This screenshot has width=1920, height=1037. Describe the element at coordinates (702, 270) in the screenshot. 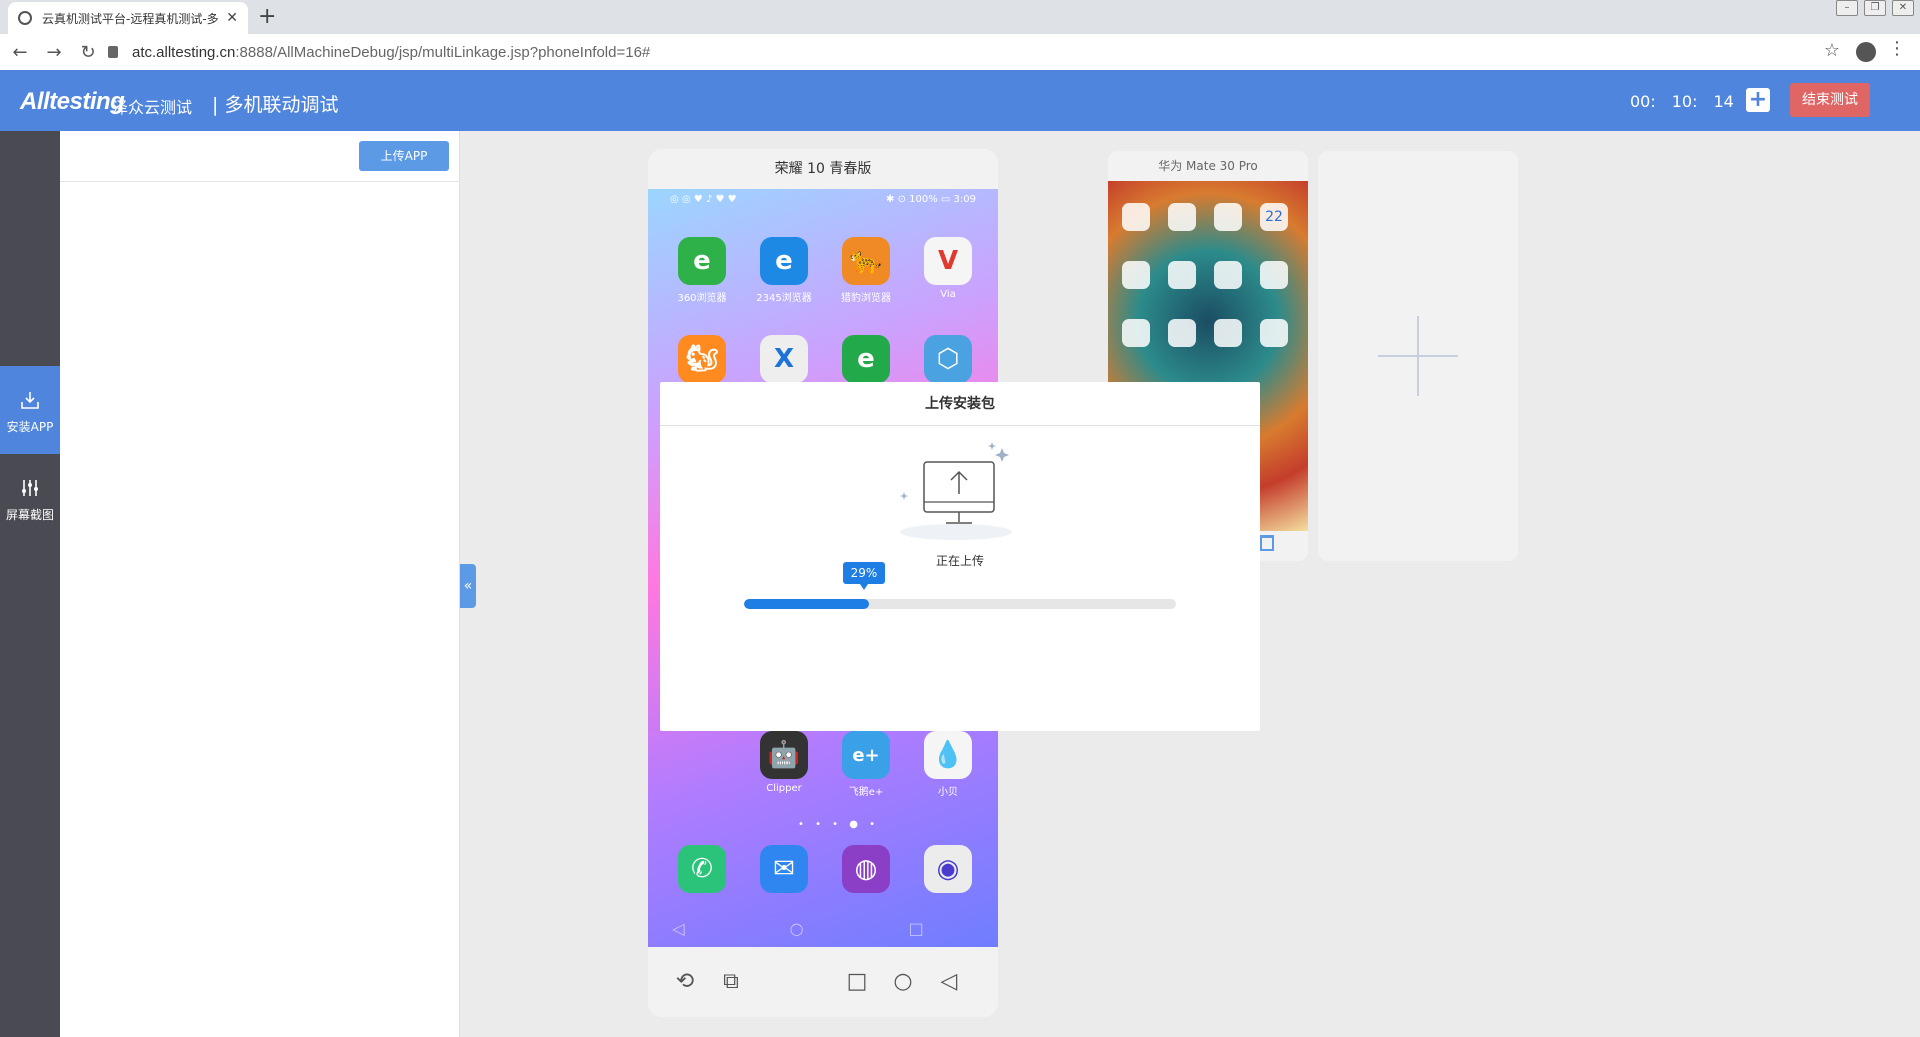

I see `app-360-browser: e 360浏览器` at that location.